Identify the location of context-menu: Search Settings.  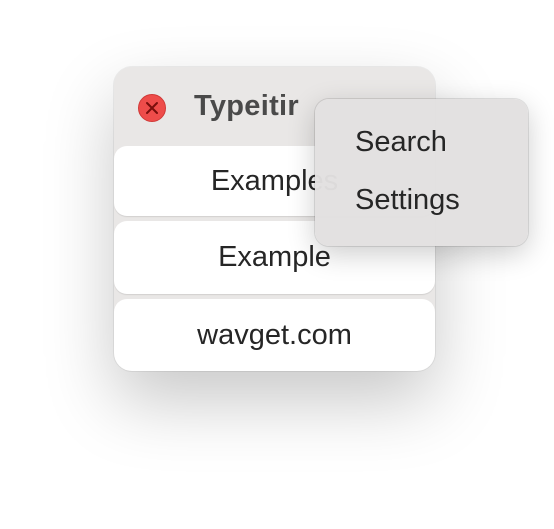
(421, 172).